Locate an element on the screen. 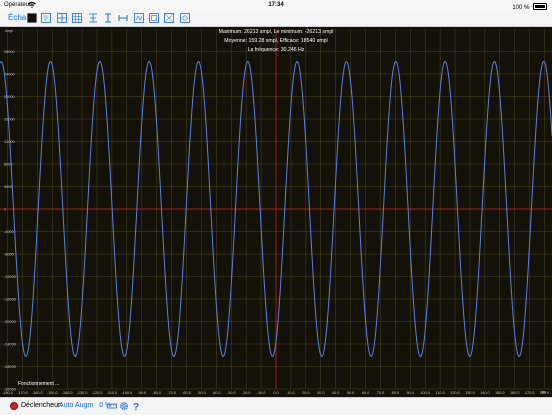 The height and width of the screenshot is (415, 552). y-tick-label: -24000 is located at coordinates (10, 344).